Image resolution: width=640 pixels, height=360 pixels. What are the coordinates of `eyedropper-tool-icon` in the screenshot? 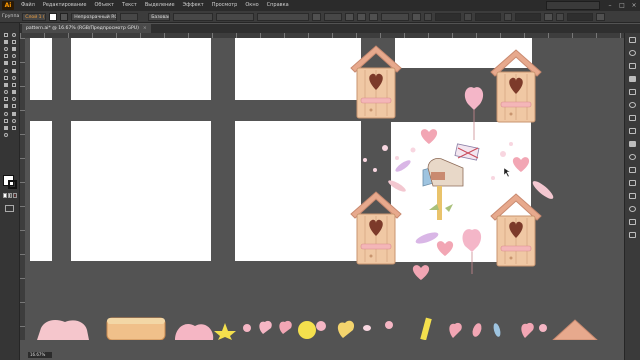 It's located at (14, 106).